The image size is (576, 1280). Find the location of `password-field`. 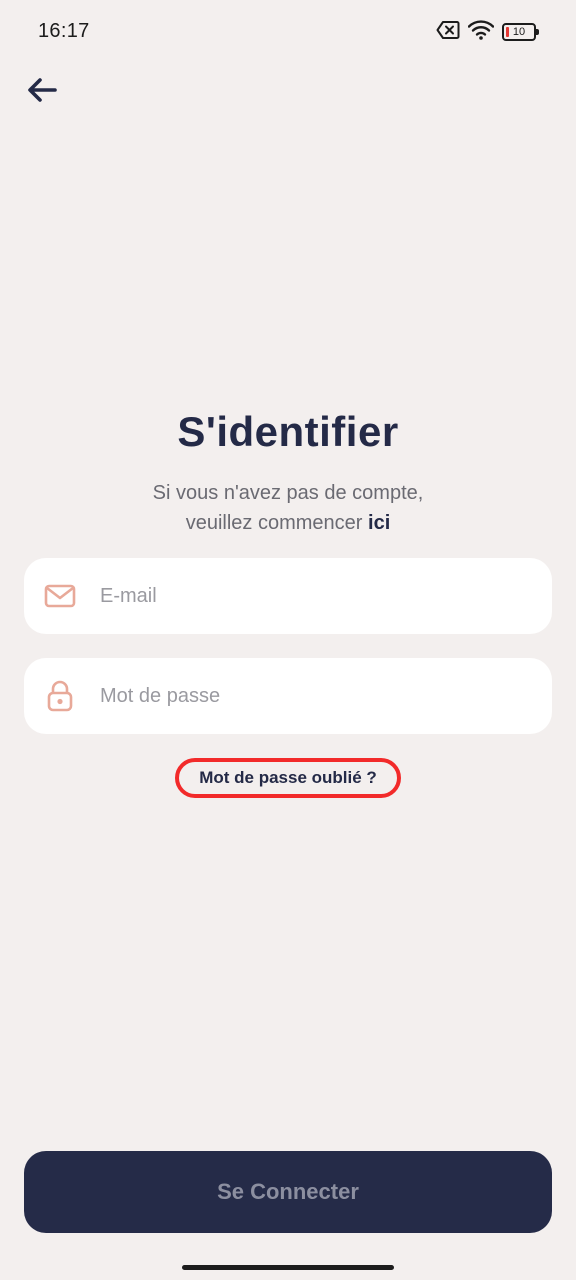

password-field is located at coordinates (288, 696).